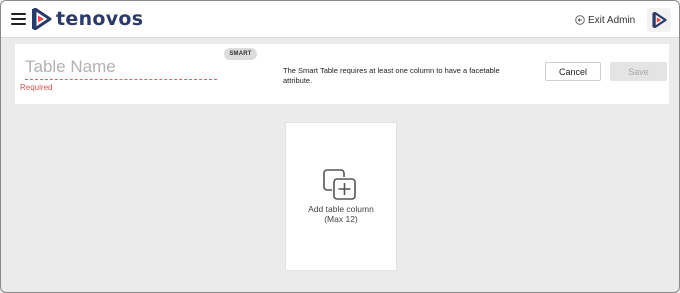 This screenshot has width=680, height=293. Describe the element at coordinates (341, 219) in the screenshot. I see `add-column-label-line2: (Max 12)` at that location.